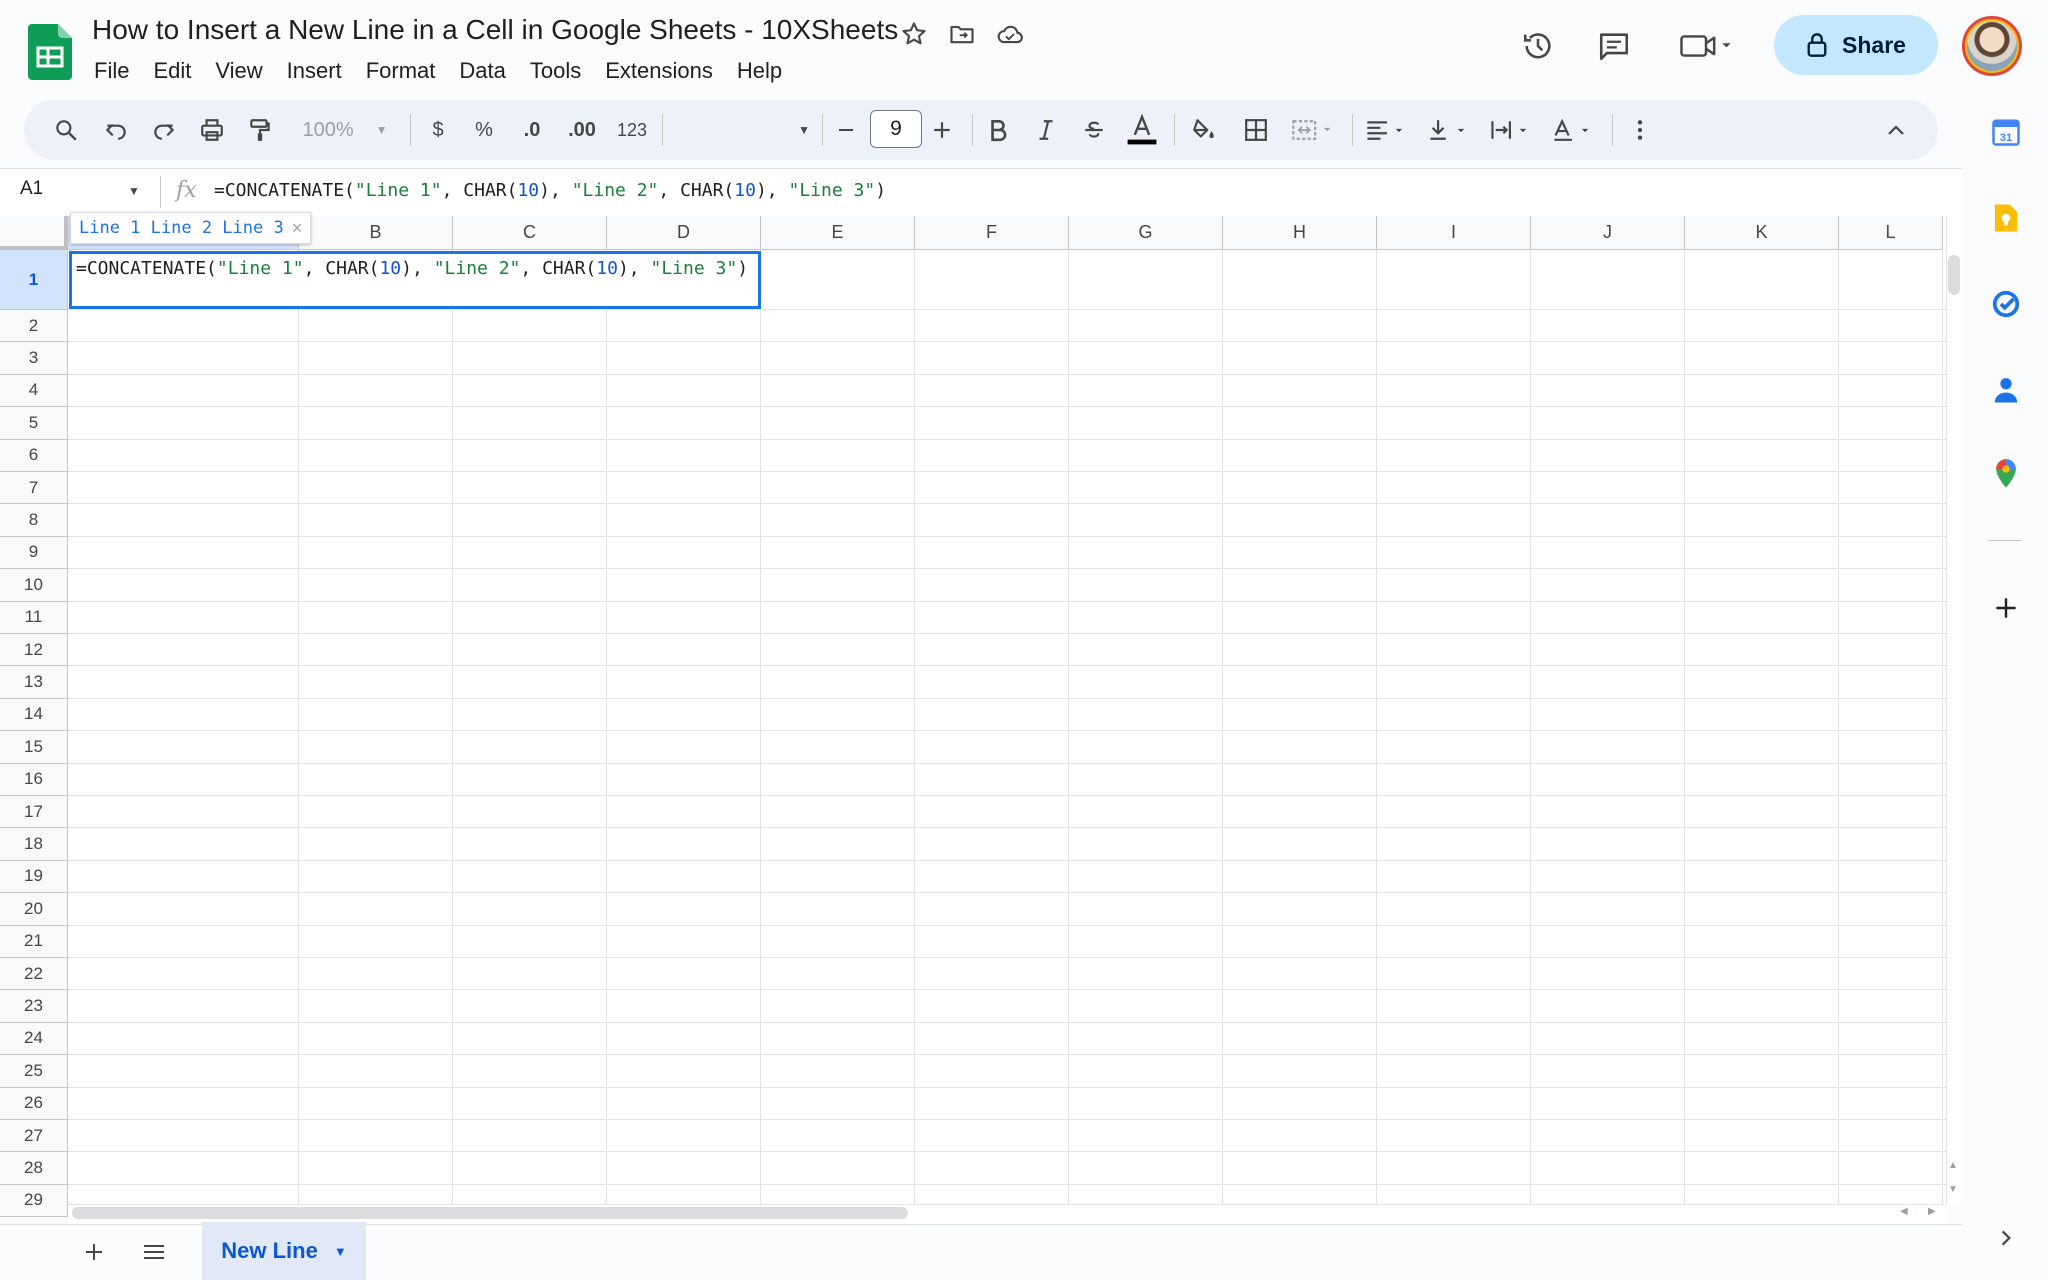 This screenshot has width=2048, height=1280. What do you see at coordinates (52, 52) in the screenshot?
I see `sheets-logo-icon` at bounding box center [52, 52].